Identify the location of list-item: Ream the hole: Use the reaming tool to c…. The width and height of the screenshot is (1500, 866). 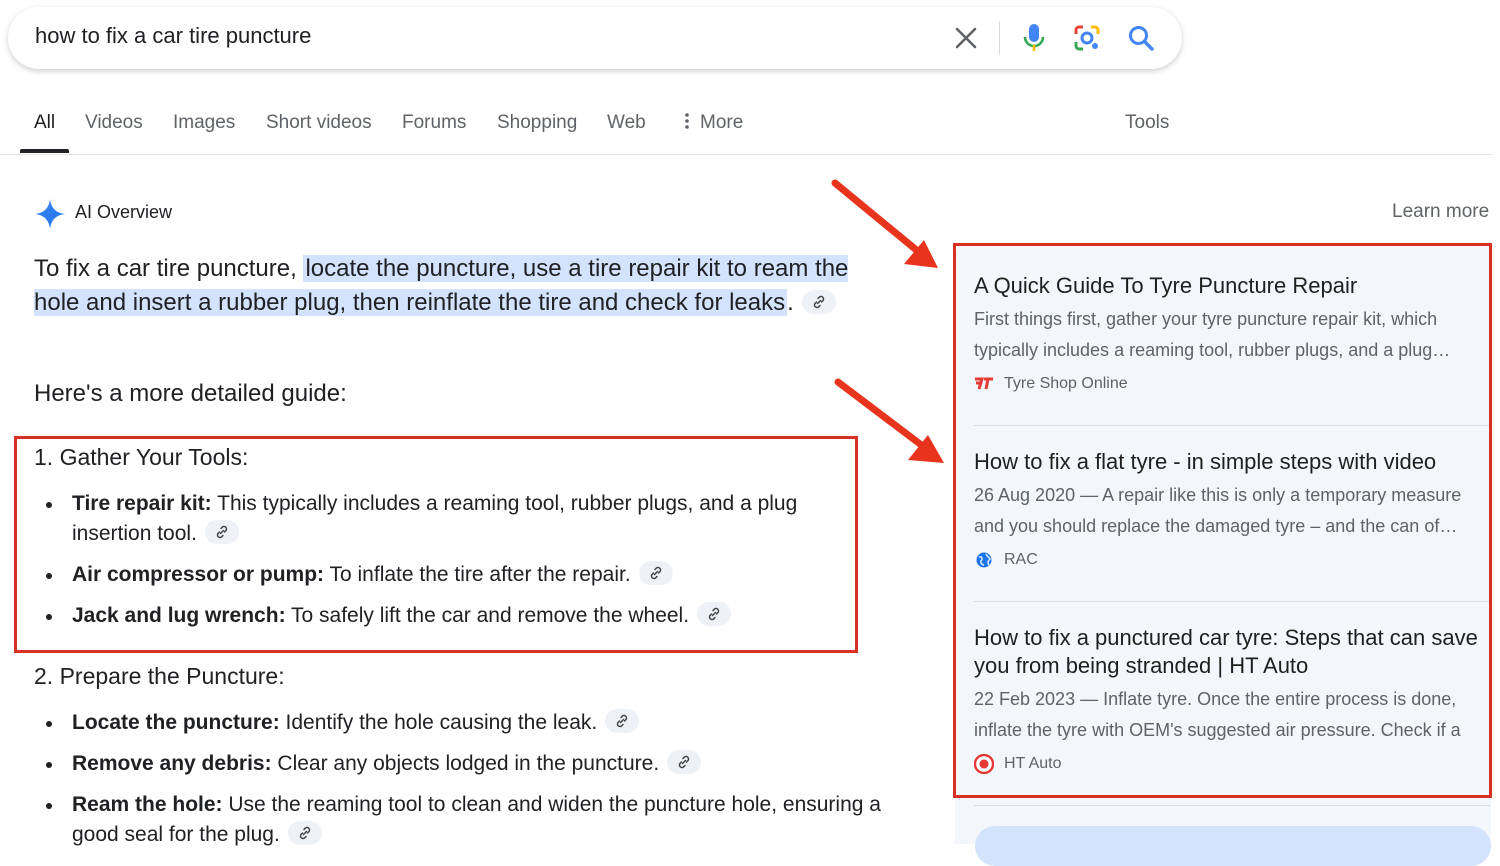
(479, 820).